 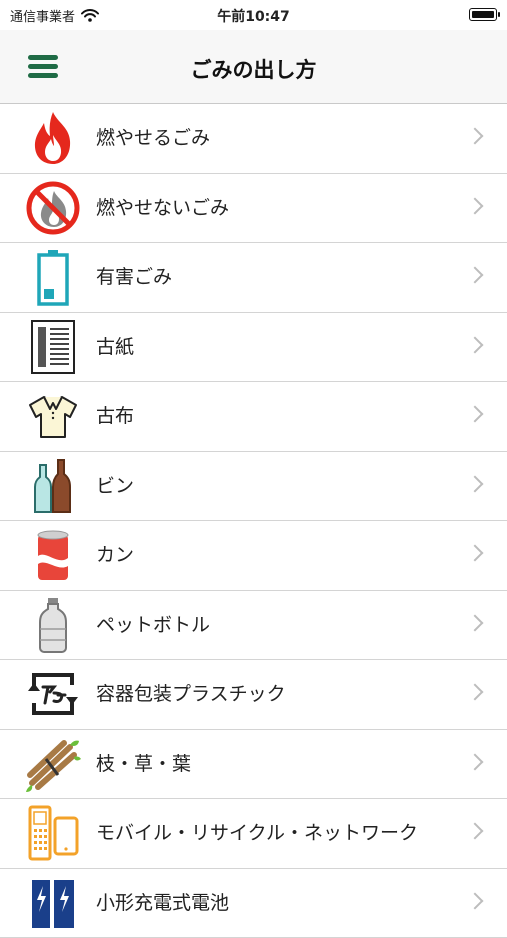 I want to click on mobile-phone-icon, so click(x=53, y=833).